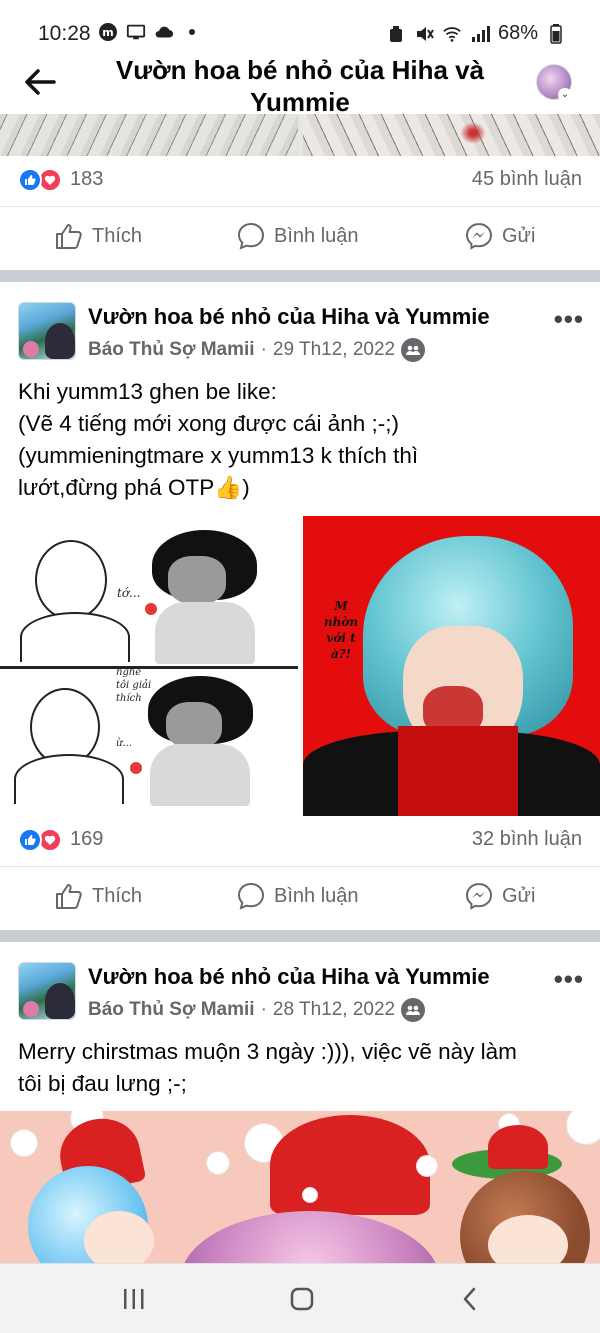 Image resolution: width=600 pixels, height=1333 pixels. Describe the element at coordinates (470, 1299) in the screenshot. I see `back-nav-icon` at that location.